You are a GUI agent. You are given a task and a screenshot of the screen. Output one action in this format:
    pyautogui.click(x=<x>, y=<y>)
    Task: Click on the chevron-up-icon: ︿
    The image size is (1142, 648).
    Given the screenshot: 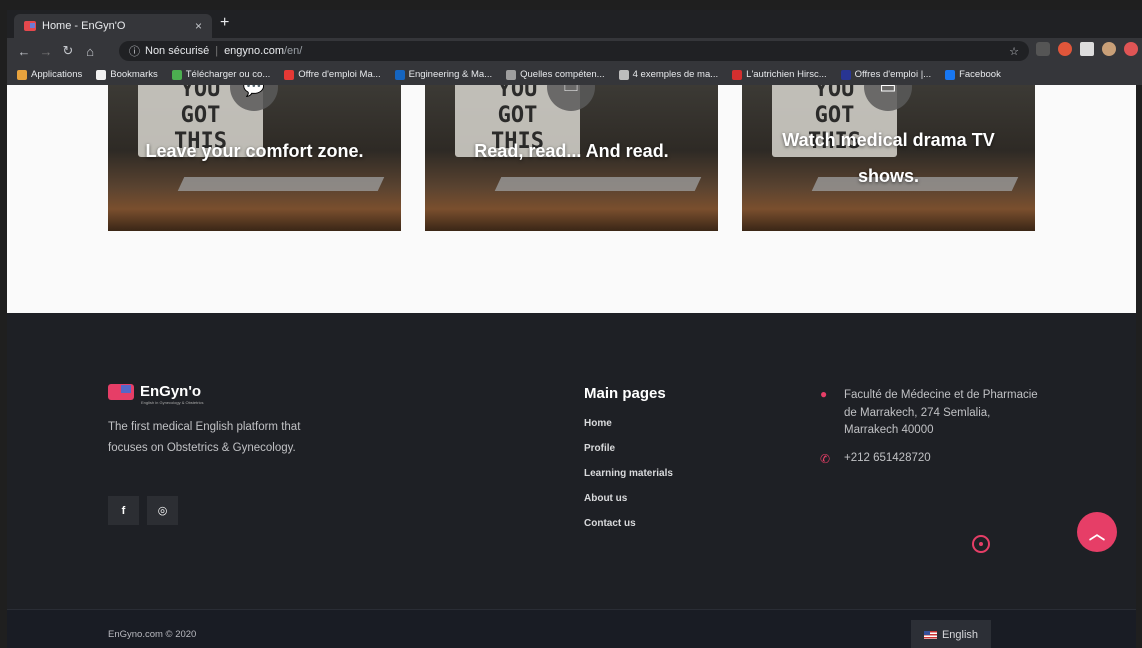 What is the action you would take?
    pyautogui.click(x=1096, y=534)
    